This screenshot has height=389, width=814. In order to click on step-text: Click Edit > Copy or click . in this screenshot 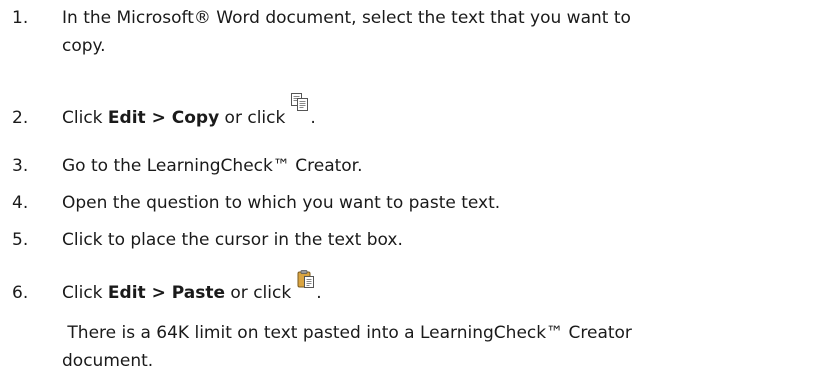, I will do `click(434, 112)`.